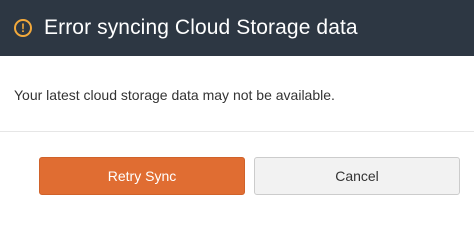 The image size is (474, 240). What do you see at coordinates (201, 27) in the screenshot?
I see `dialog-title: Error syncing Cloud Storage data` at bounding box center [201, 27].